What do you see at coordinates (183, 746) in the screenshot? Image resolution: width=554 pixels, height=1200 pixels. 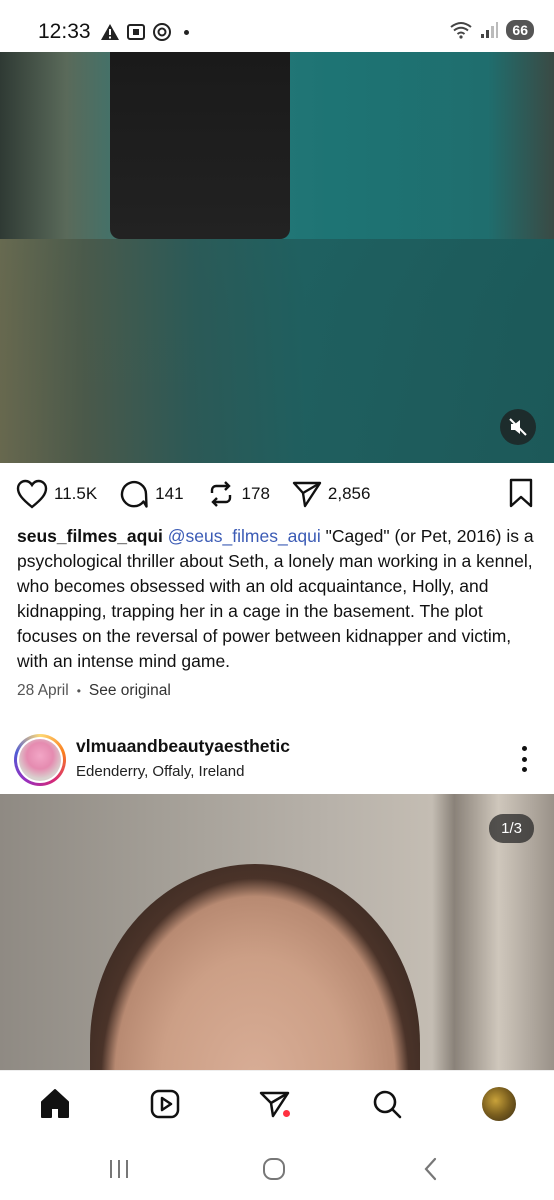 I see `post-username: vlmuaandbeautyaesthetic` at bounding box center [183, 746].